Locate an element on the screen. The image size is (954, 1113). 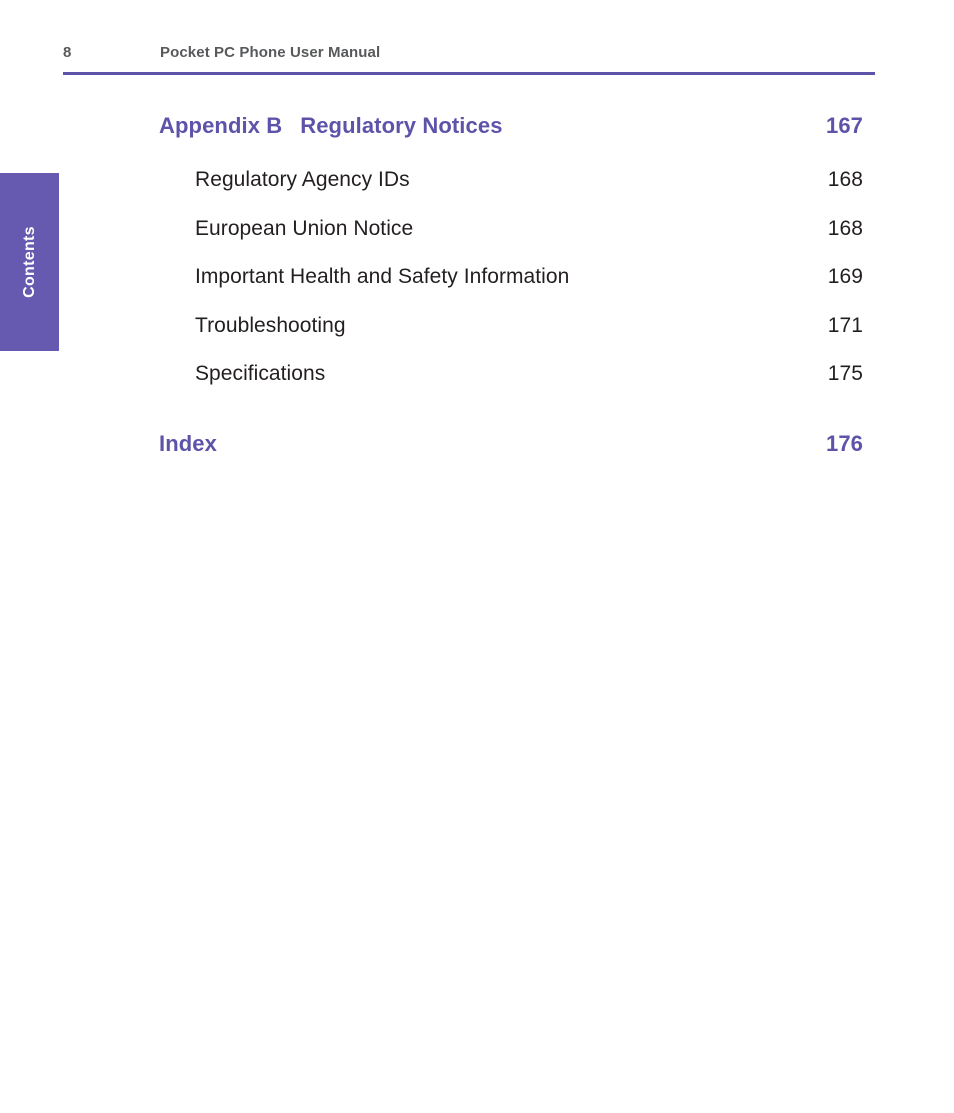
header-divider-rule is located at coordinates (469, 73).